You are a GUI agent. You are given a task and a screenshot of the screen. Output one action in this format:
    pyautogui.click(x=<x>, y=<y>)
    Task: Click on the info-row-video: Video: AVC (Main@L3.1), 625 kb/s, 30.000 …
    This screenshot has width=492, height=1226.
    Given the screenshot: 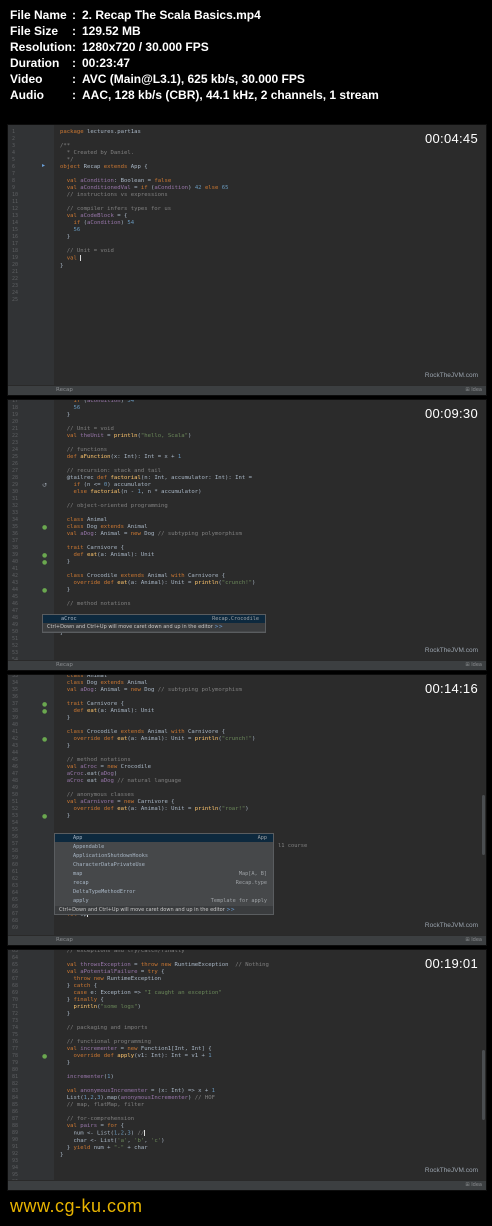 What is the action you would take?
    pyautogui.click(x=157, y=80)
    